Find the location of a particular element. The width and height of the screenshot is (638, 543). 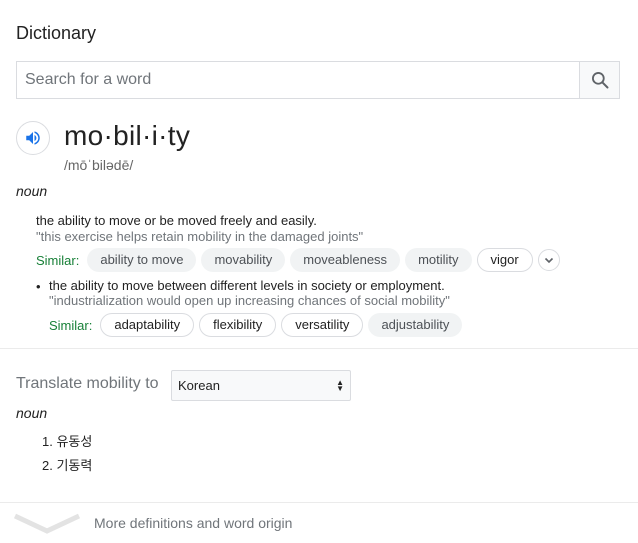

expand-similar-button is located at coordinates (548, 260).